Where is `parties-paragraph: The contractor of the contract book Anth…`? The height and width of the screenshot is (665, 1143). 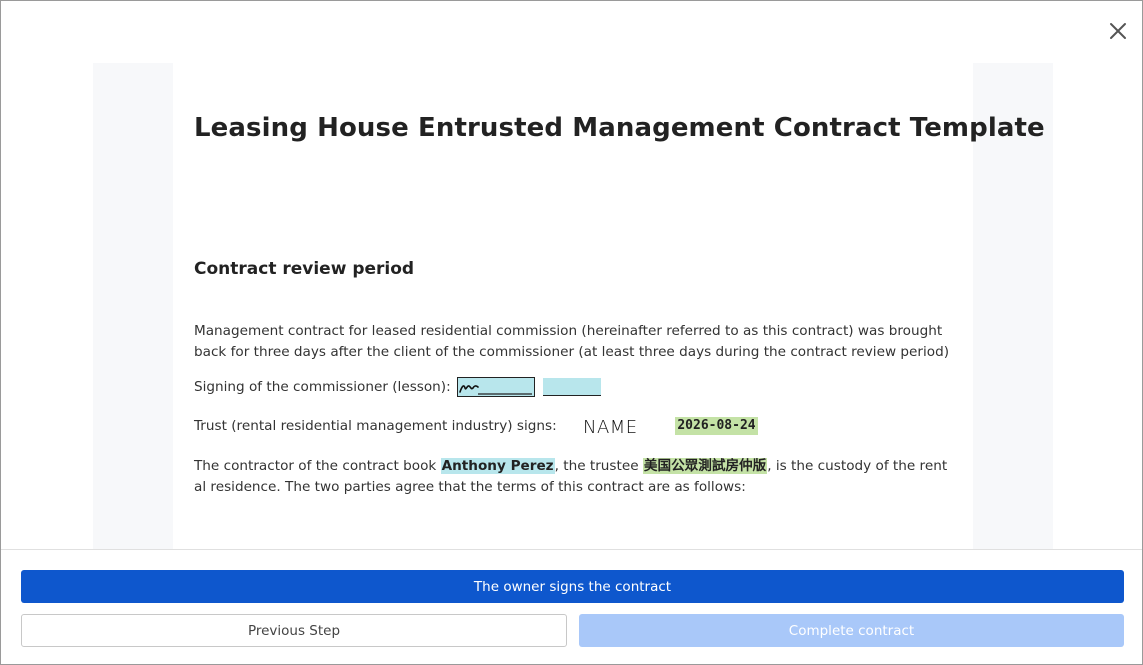 parties-paragraph: The contractor of the contract book Anth… is located at coordinates (573, 477).